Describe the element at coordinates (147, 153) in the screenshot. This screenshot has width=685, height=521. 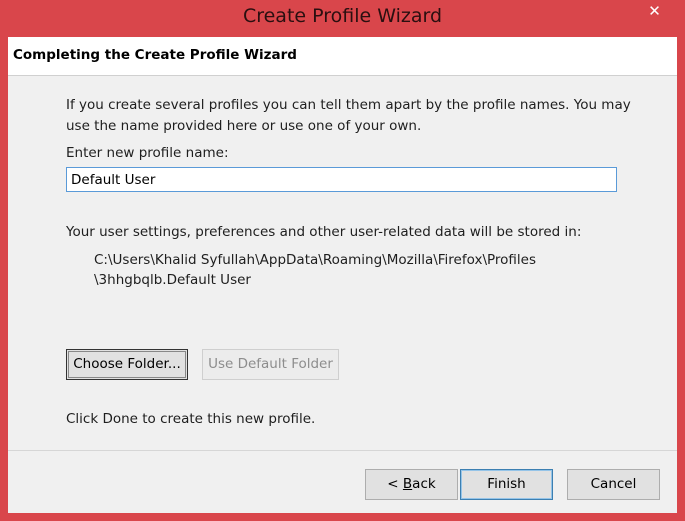
I see `profile-name-label: Enter new profile name:` at that location.